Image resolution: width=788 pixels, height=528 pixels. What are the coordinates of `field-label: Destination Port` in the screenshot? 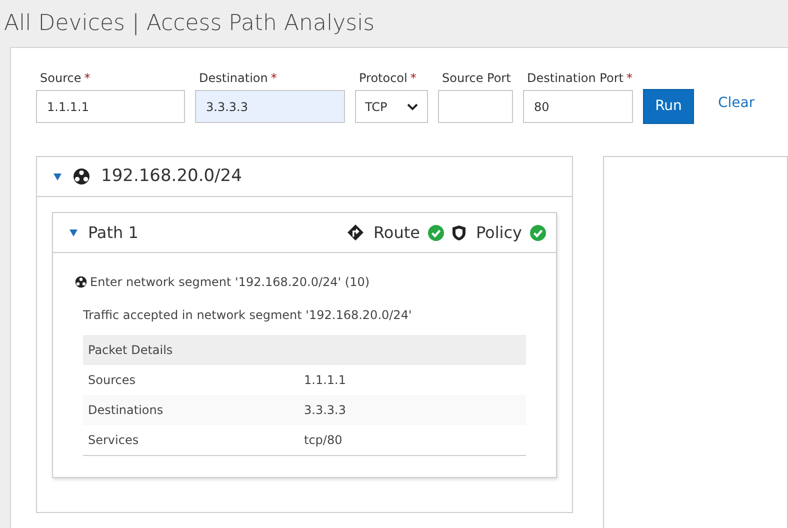 It's located at (575, 78).